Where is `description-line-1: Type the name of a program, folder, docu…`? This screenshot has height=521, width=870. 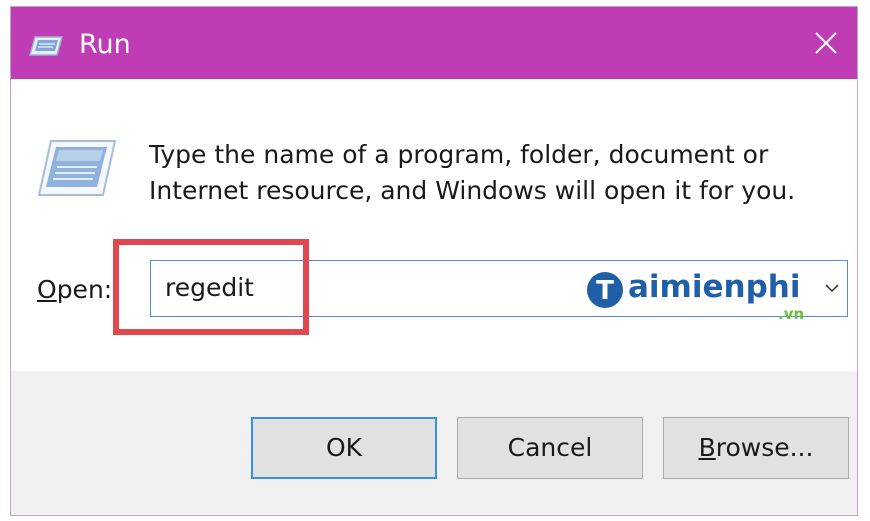
description-line-1: Type the name of a program, folder, docu… is located at coordinates (459, 154).